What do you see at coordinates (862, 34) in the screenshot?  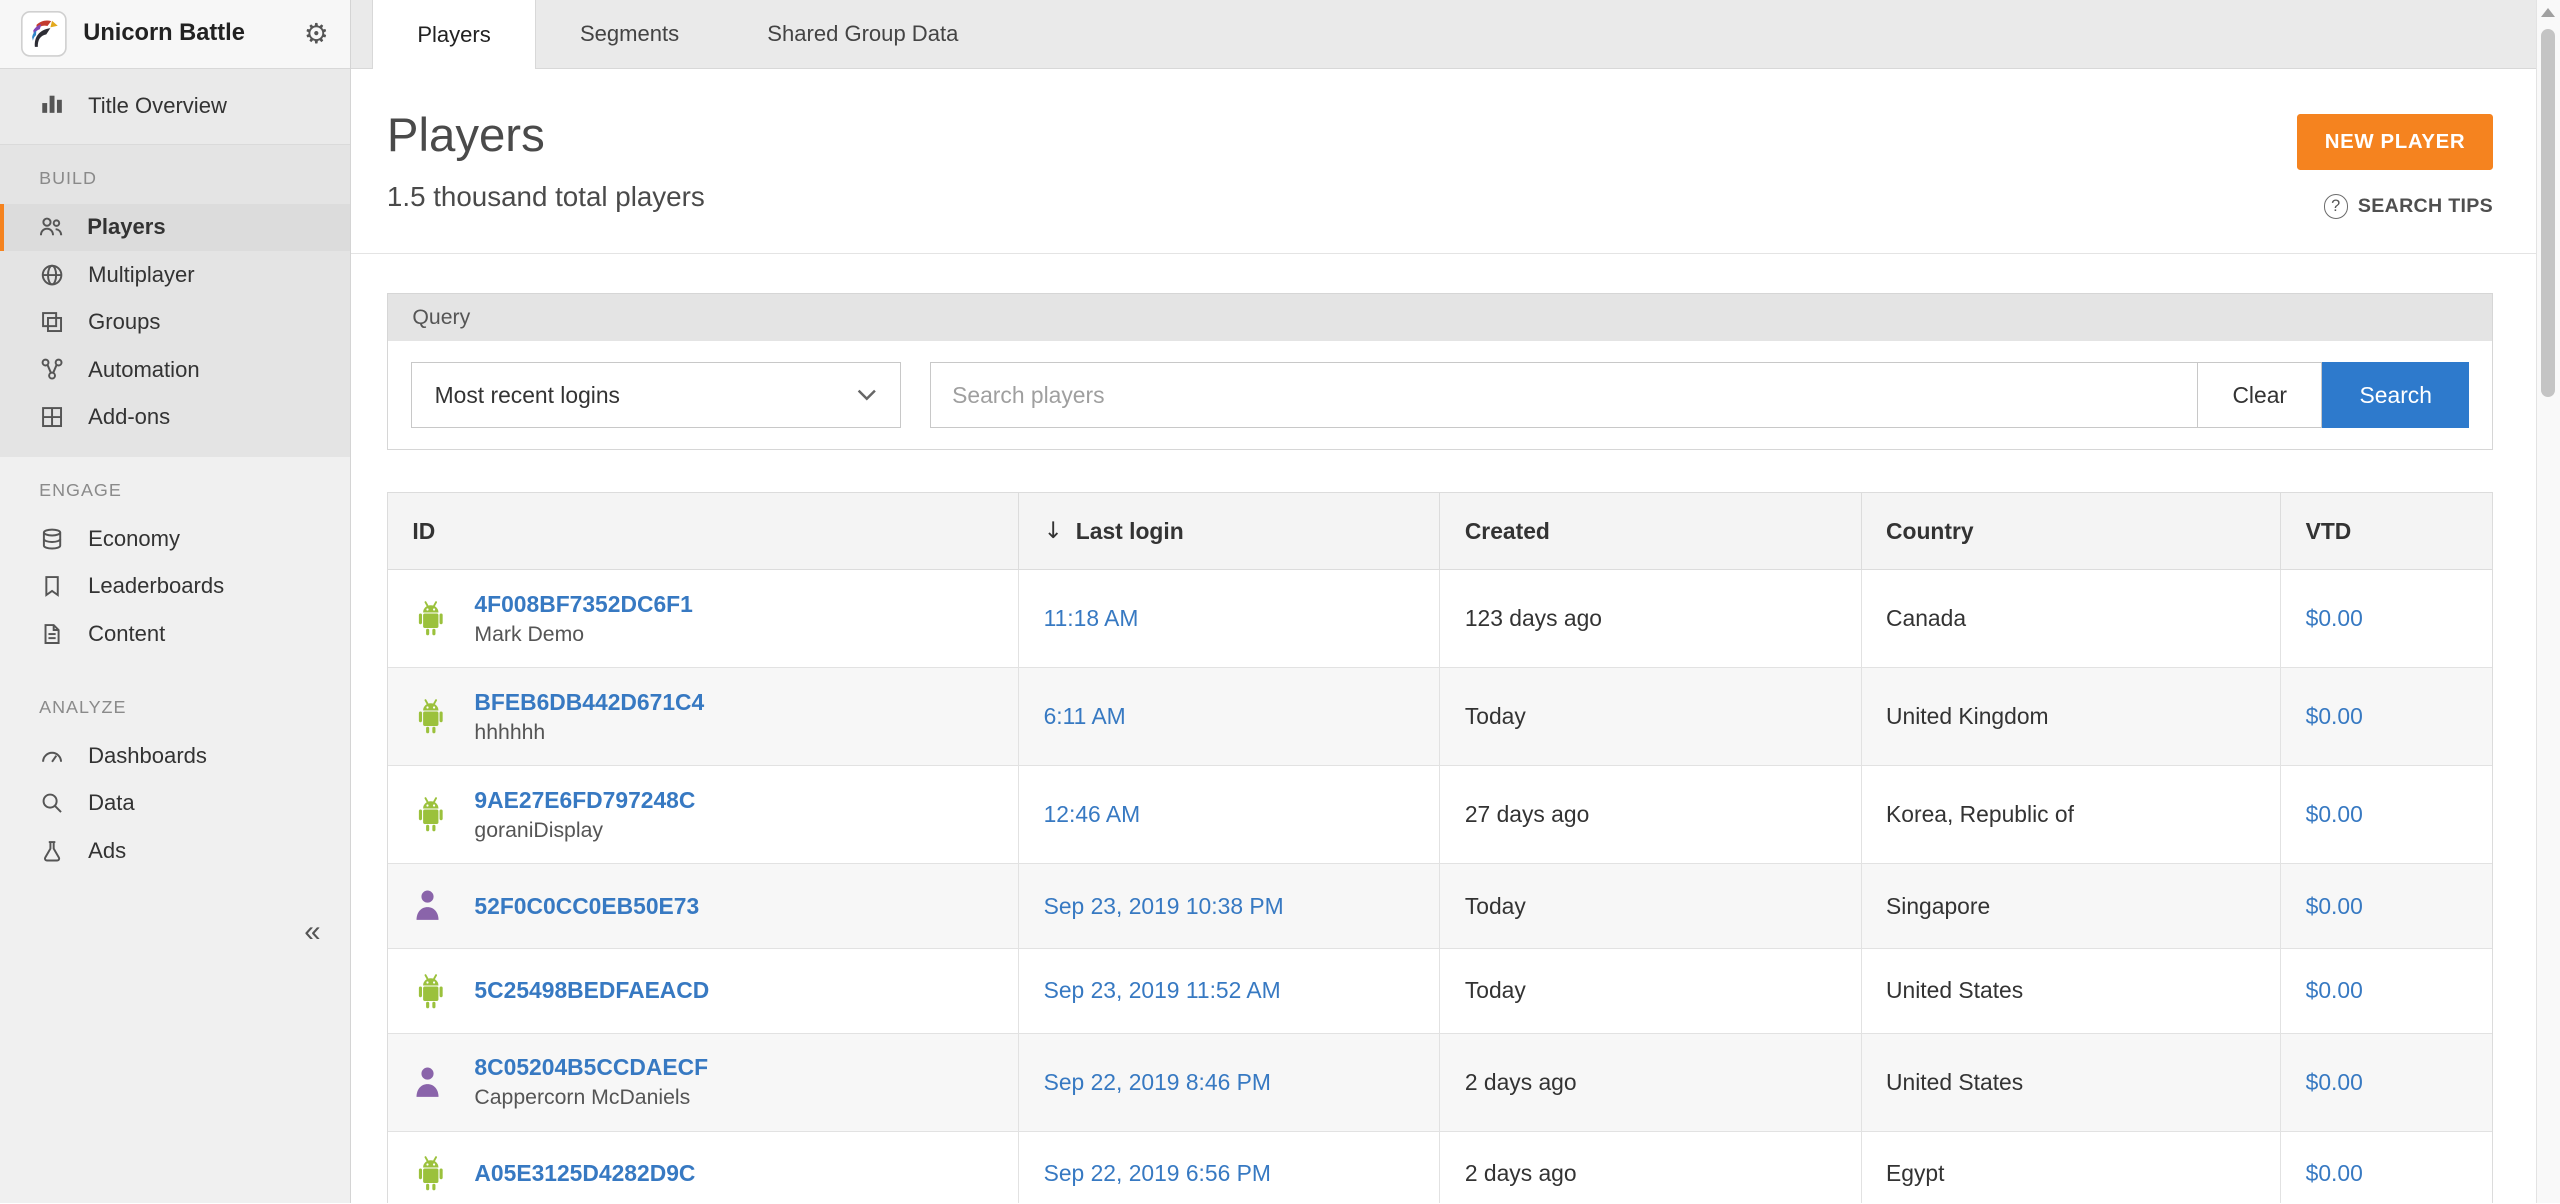 I see `tab-shared-group-data: Shared Group Data` at bounding box center [862, 34].